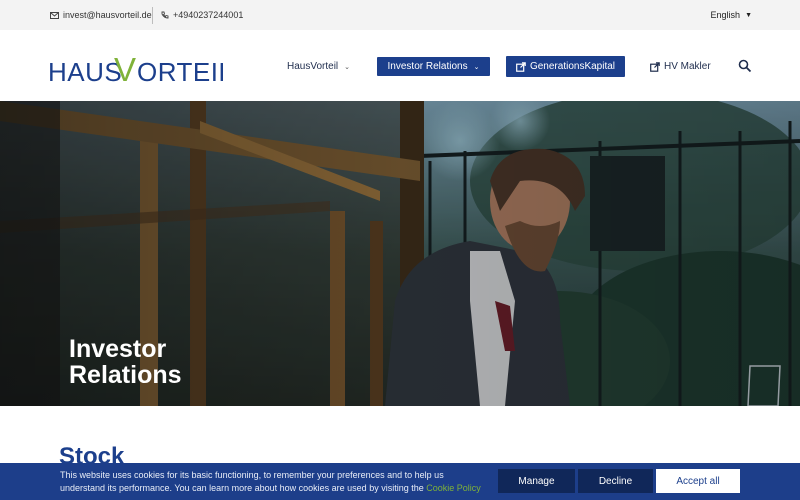 This screenshot has height=500, width=800. Describe the element at coordinates (725, 15) in the screenshot. I see `language-label: English` at that location.